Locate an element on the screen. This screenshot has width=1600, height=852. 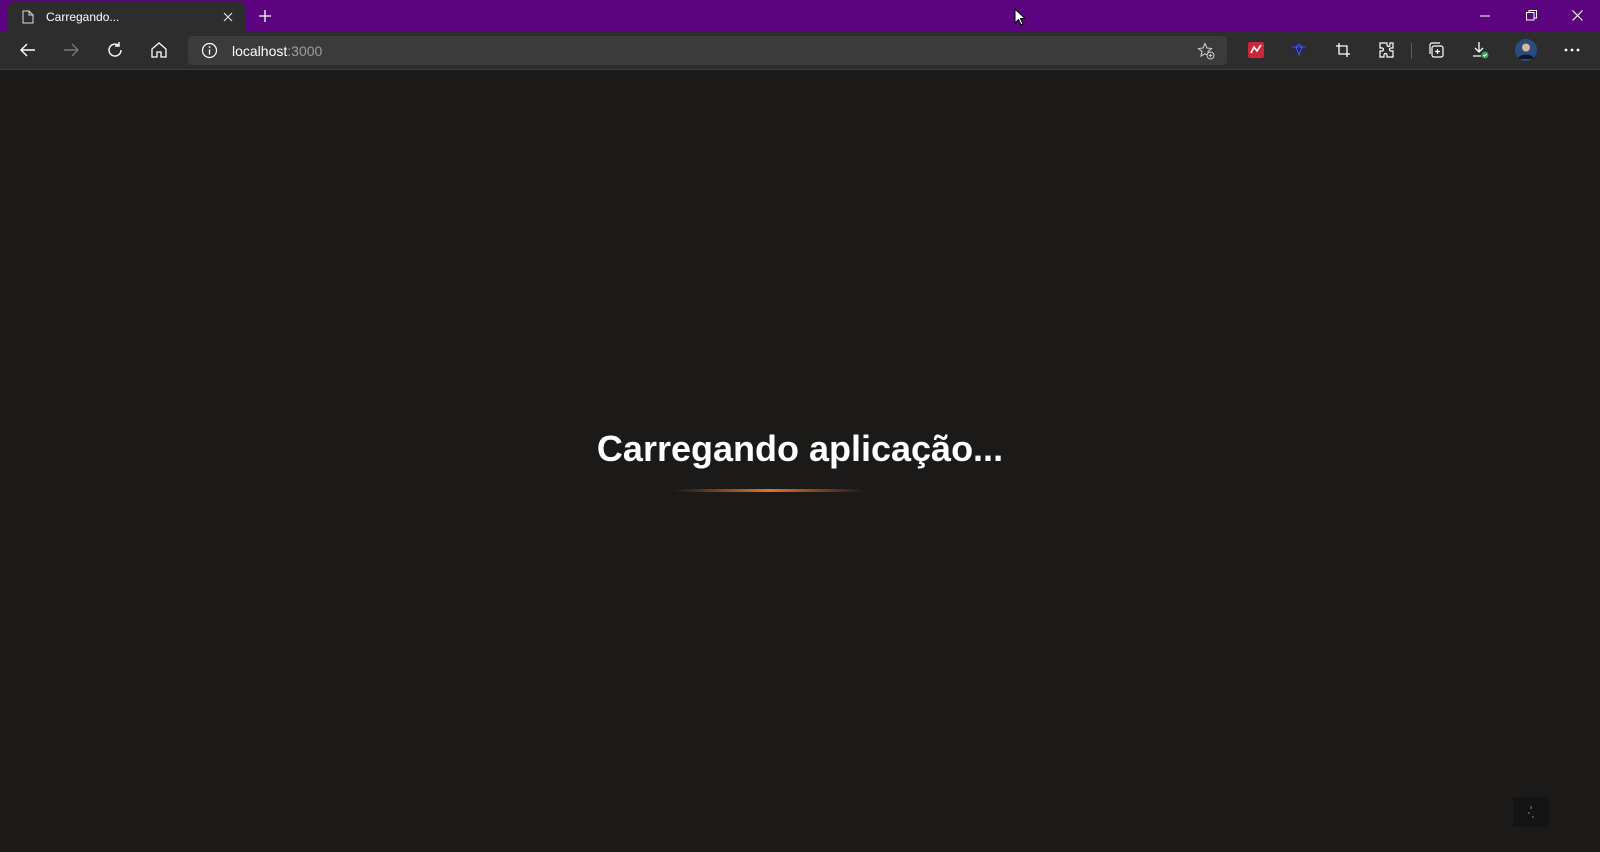
settings-menu-button is located at coordinates (1572, 50).